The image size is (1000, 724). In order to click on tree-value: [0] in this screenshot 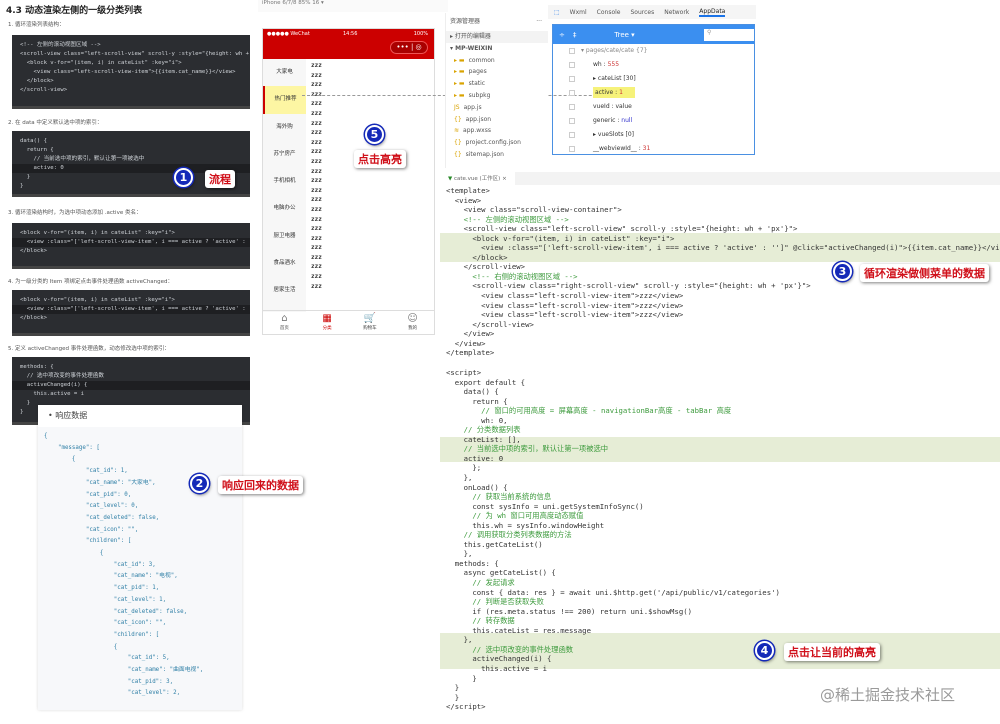, I will do `click(630, 134)`.